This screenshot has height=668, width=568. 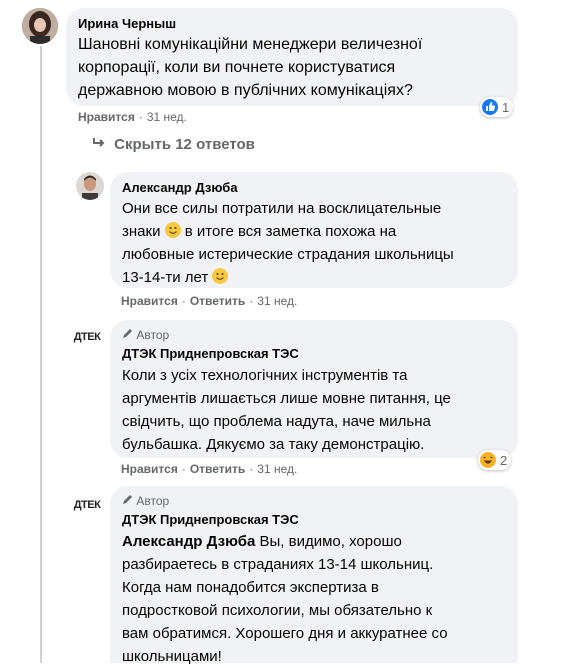 What do you see at coordinates (504, 460) in the screenshot?
I see `reaction-count: 2` at bounding box center [504, 460].